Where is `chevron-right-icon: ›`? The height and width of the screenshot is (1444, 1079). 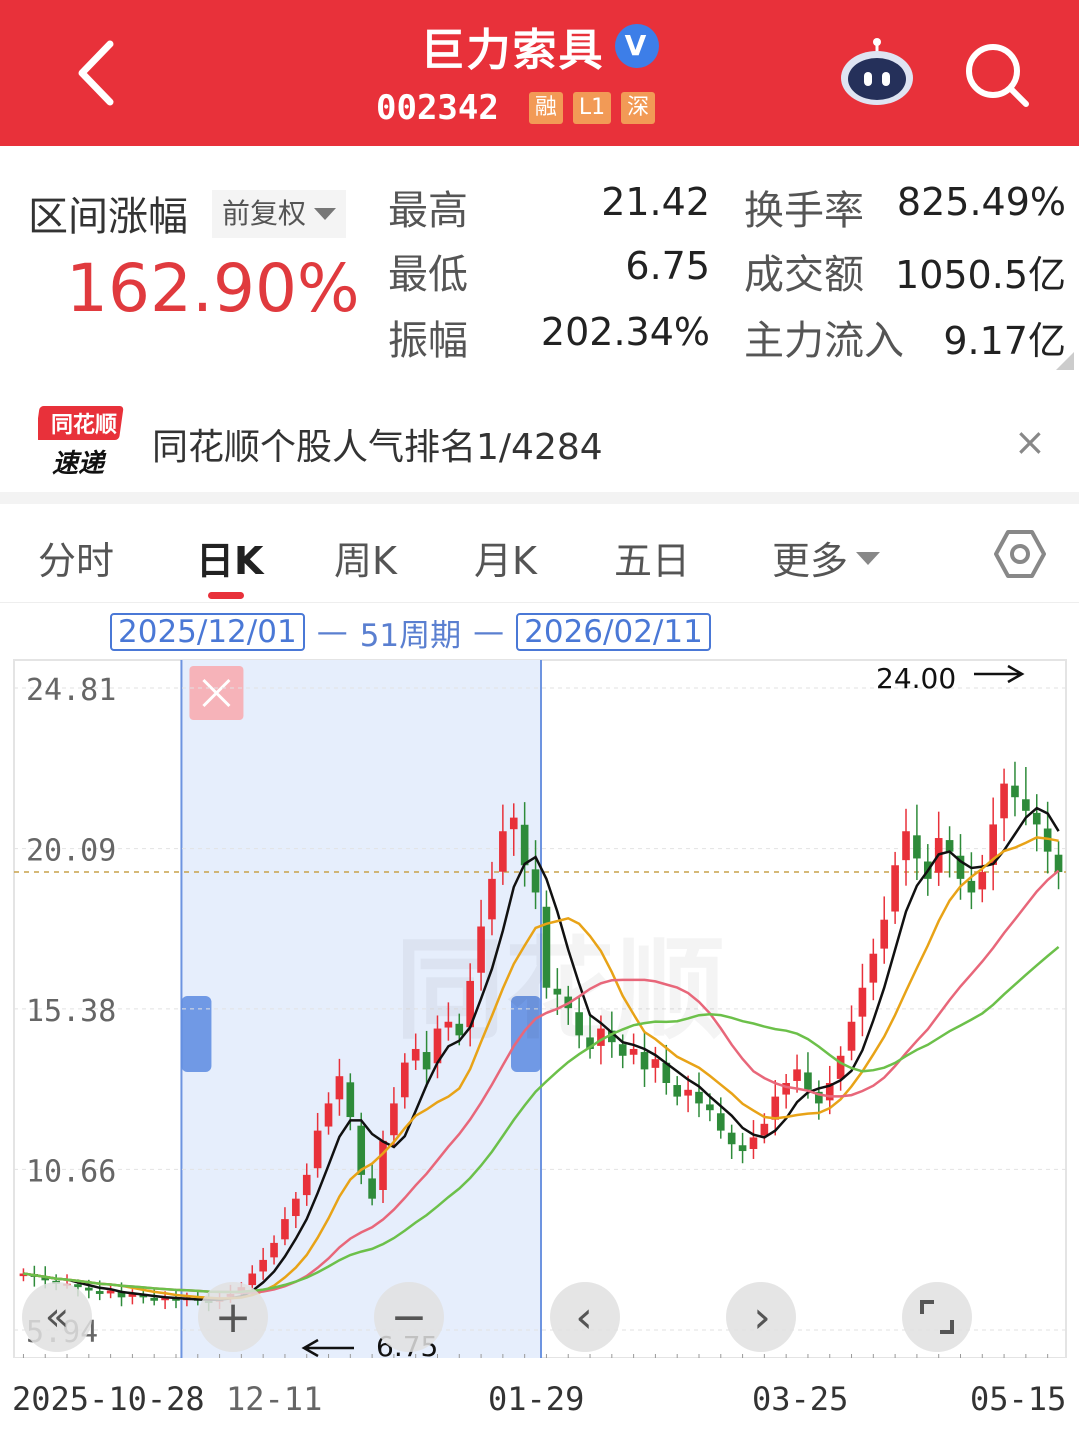
chevron-right-icon: › is located at coordinates (762, 1317).